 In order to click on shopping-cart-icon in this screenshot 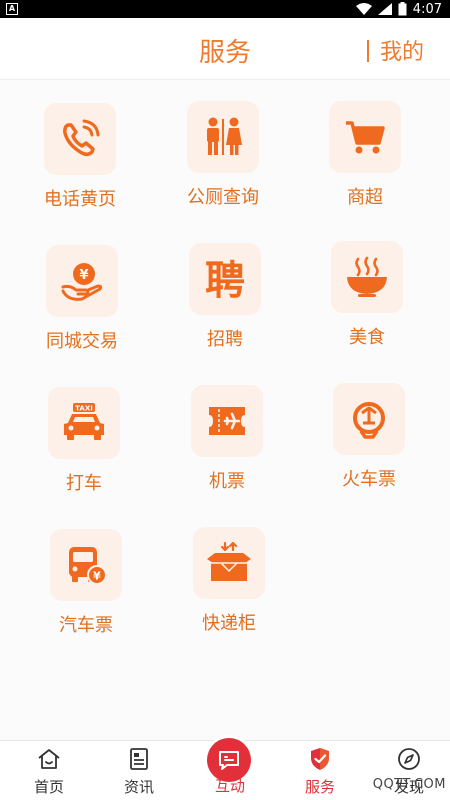, I will do `click(365, 137)`.